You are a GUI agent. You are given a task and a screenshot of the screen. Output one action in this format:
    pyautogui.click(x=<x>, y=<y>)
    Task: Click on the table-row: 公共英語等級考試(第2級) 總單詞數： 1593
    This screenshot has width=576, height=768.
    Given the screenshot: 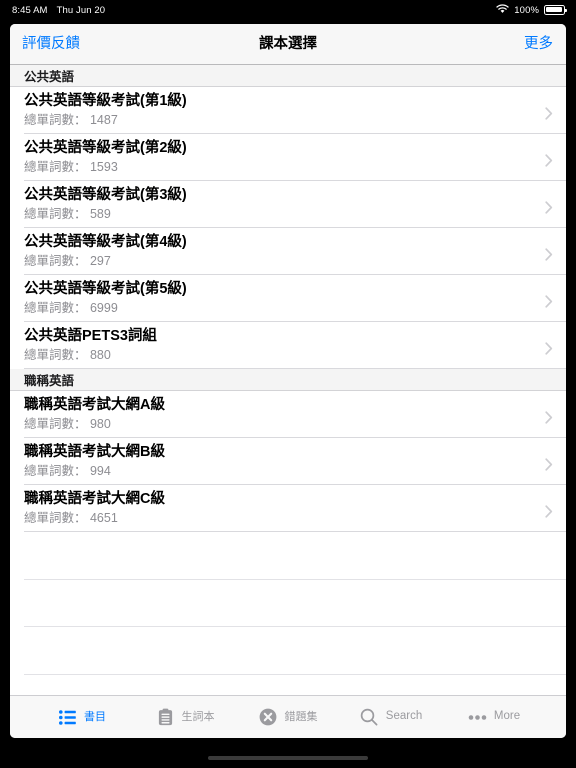 What is the action you would take?
    pyautogui.click(x=288, y=157)
    